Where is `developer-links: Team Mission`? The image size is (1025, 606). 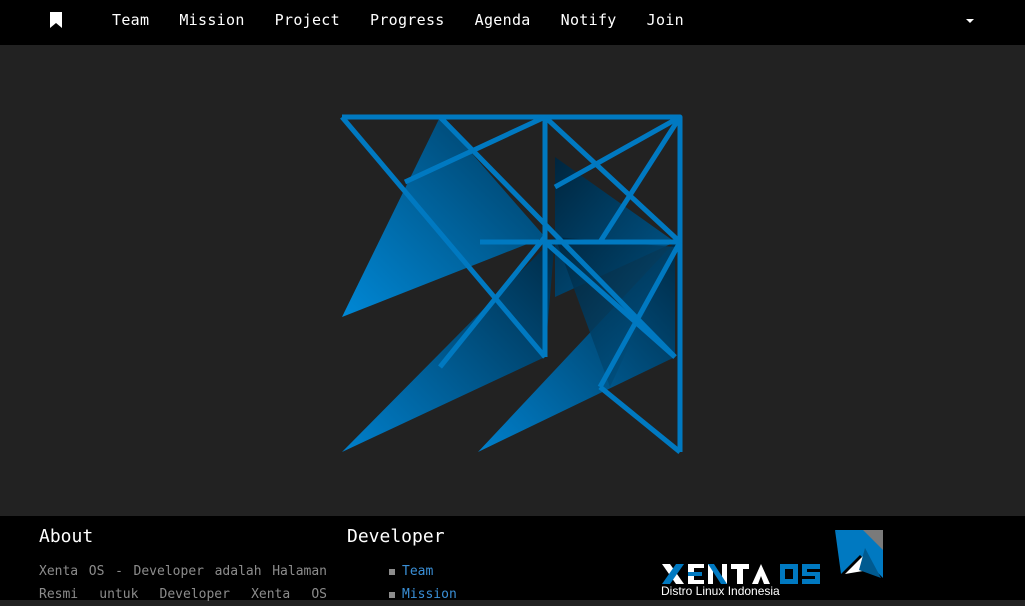
developer-links: Team Mission is located at coordinates (423, 583).